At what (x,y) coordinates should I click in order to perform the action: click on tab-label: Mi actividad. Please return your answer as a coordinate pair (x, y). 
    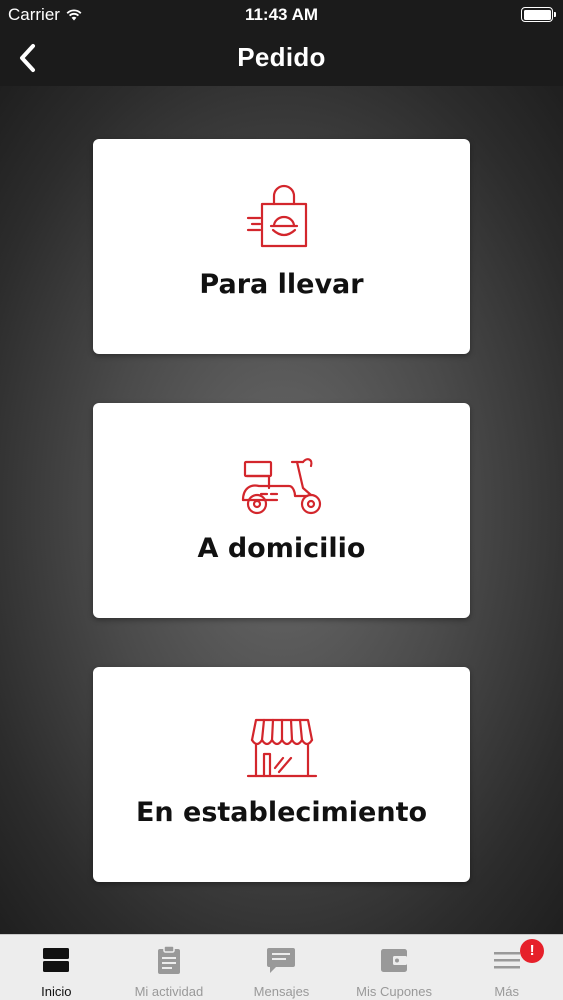
    Looking at the image, I should click on (169, 991).